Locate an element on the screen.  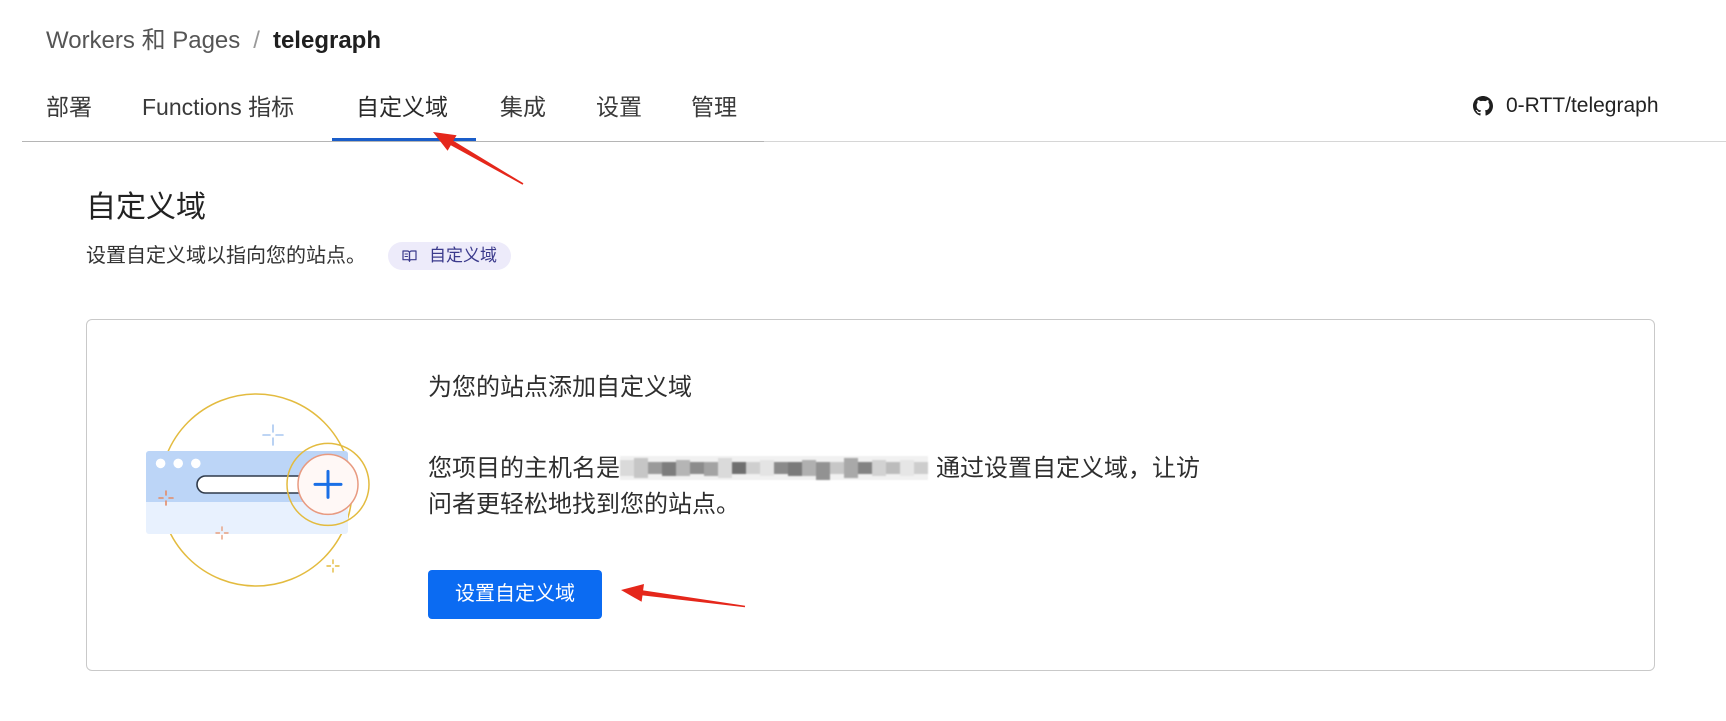
docs-badge-link: 自定义域 is located at coordinates (449, 256).